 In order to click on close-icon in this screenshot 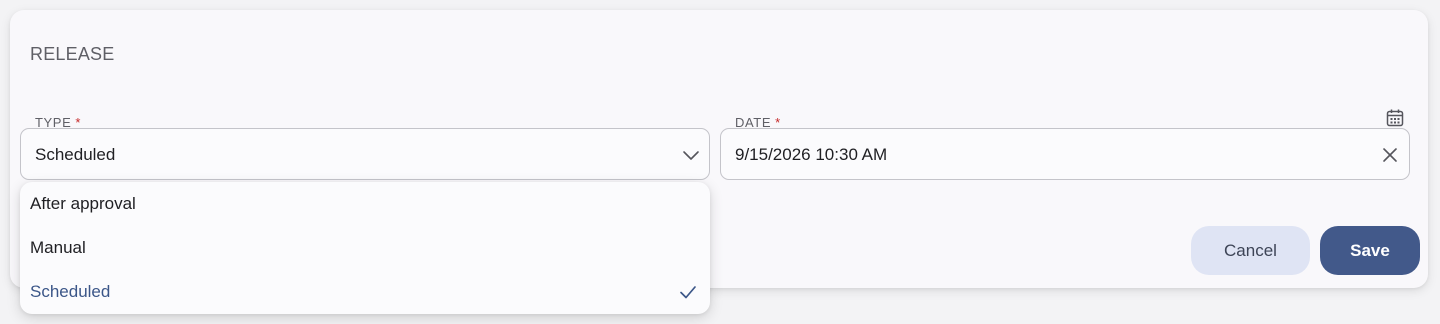, I will do `click(1390, 155)`.